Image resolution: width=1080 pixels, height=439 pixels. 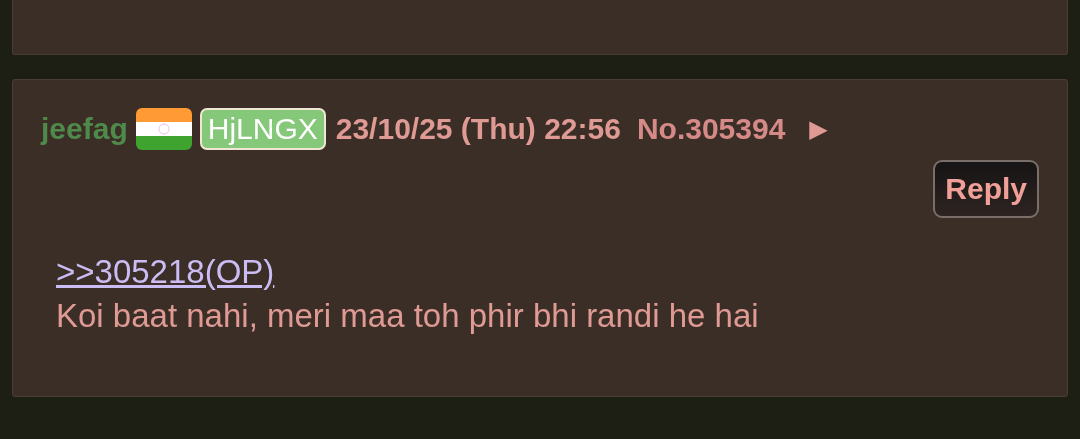 I want to click on flag-icon, so click(x=163, y=129).